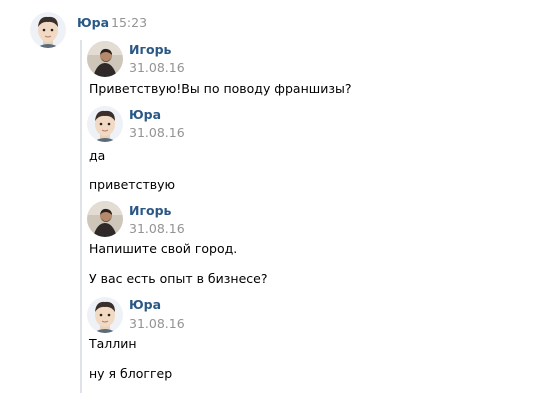 The height and width of the screenshot is (404, 543). Describe the element at coordinates (129, 22) in the screenshot. I see `message-time: 15:23` at that location.